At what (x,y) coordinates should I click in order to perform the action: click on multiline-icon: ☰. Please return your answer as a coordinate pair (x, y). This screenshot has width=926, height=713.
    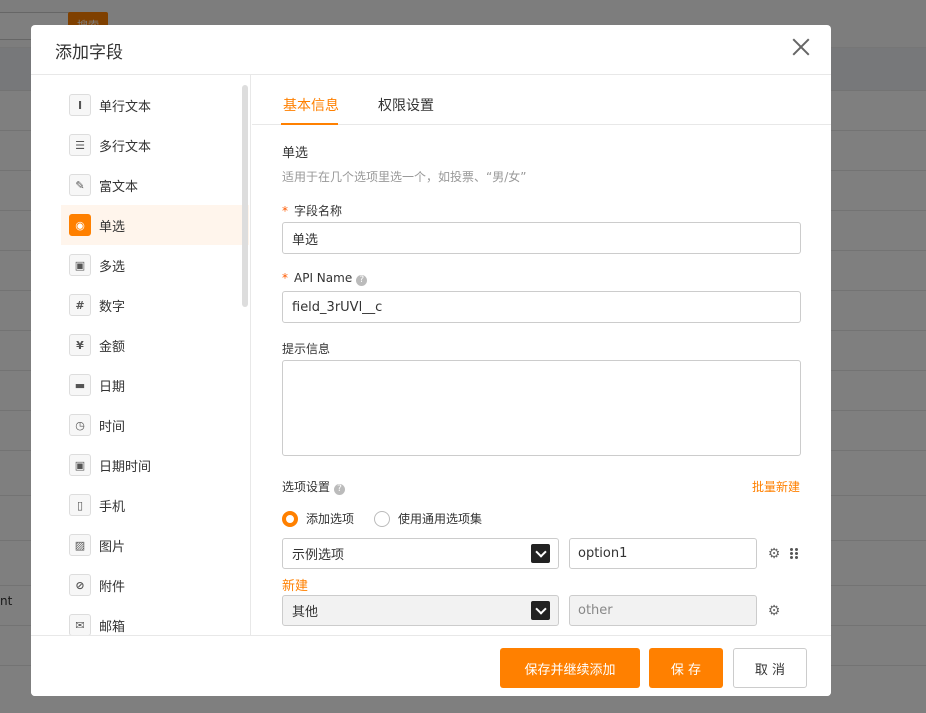
    Looking at the image, I should click on (80, 145).